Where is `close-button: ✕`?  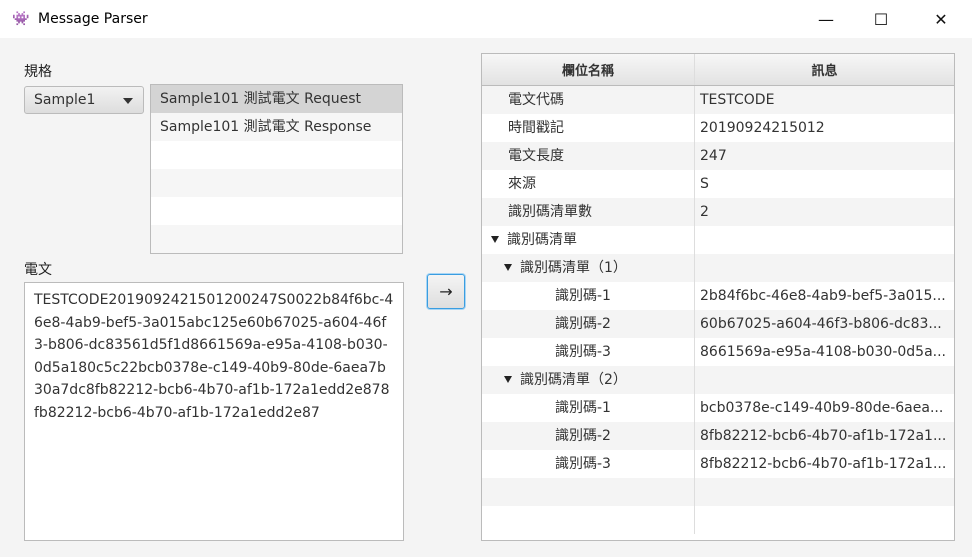 close-button: ✕ is located at coordinates (941, 19).